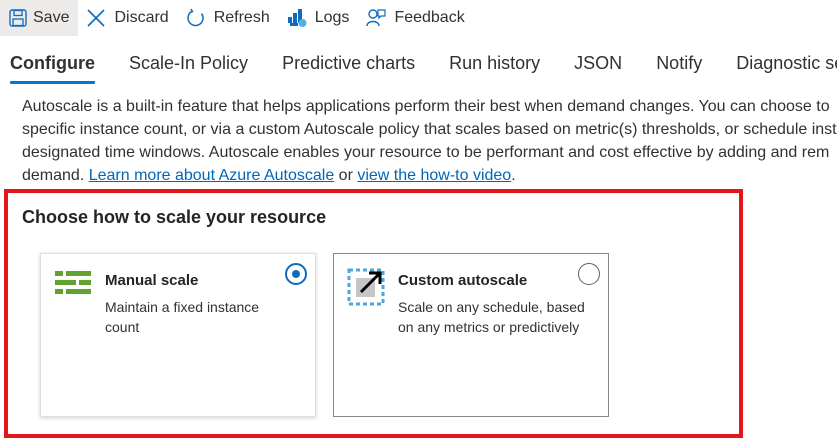 The height and width of the screenshot is (439, 837). What do you see at coordinates (96, 18) in the screenshot?
I see `close-icon` at bounding box center [96, 18].